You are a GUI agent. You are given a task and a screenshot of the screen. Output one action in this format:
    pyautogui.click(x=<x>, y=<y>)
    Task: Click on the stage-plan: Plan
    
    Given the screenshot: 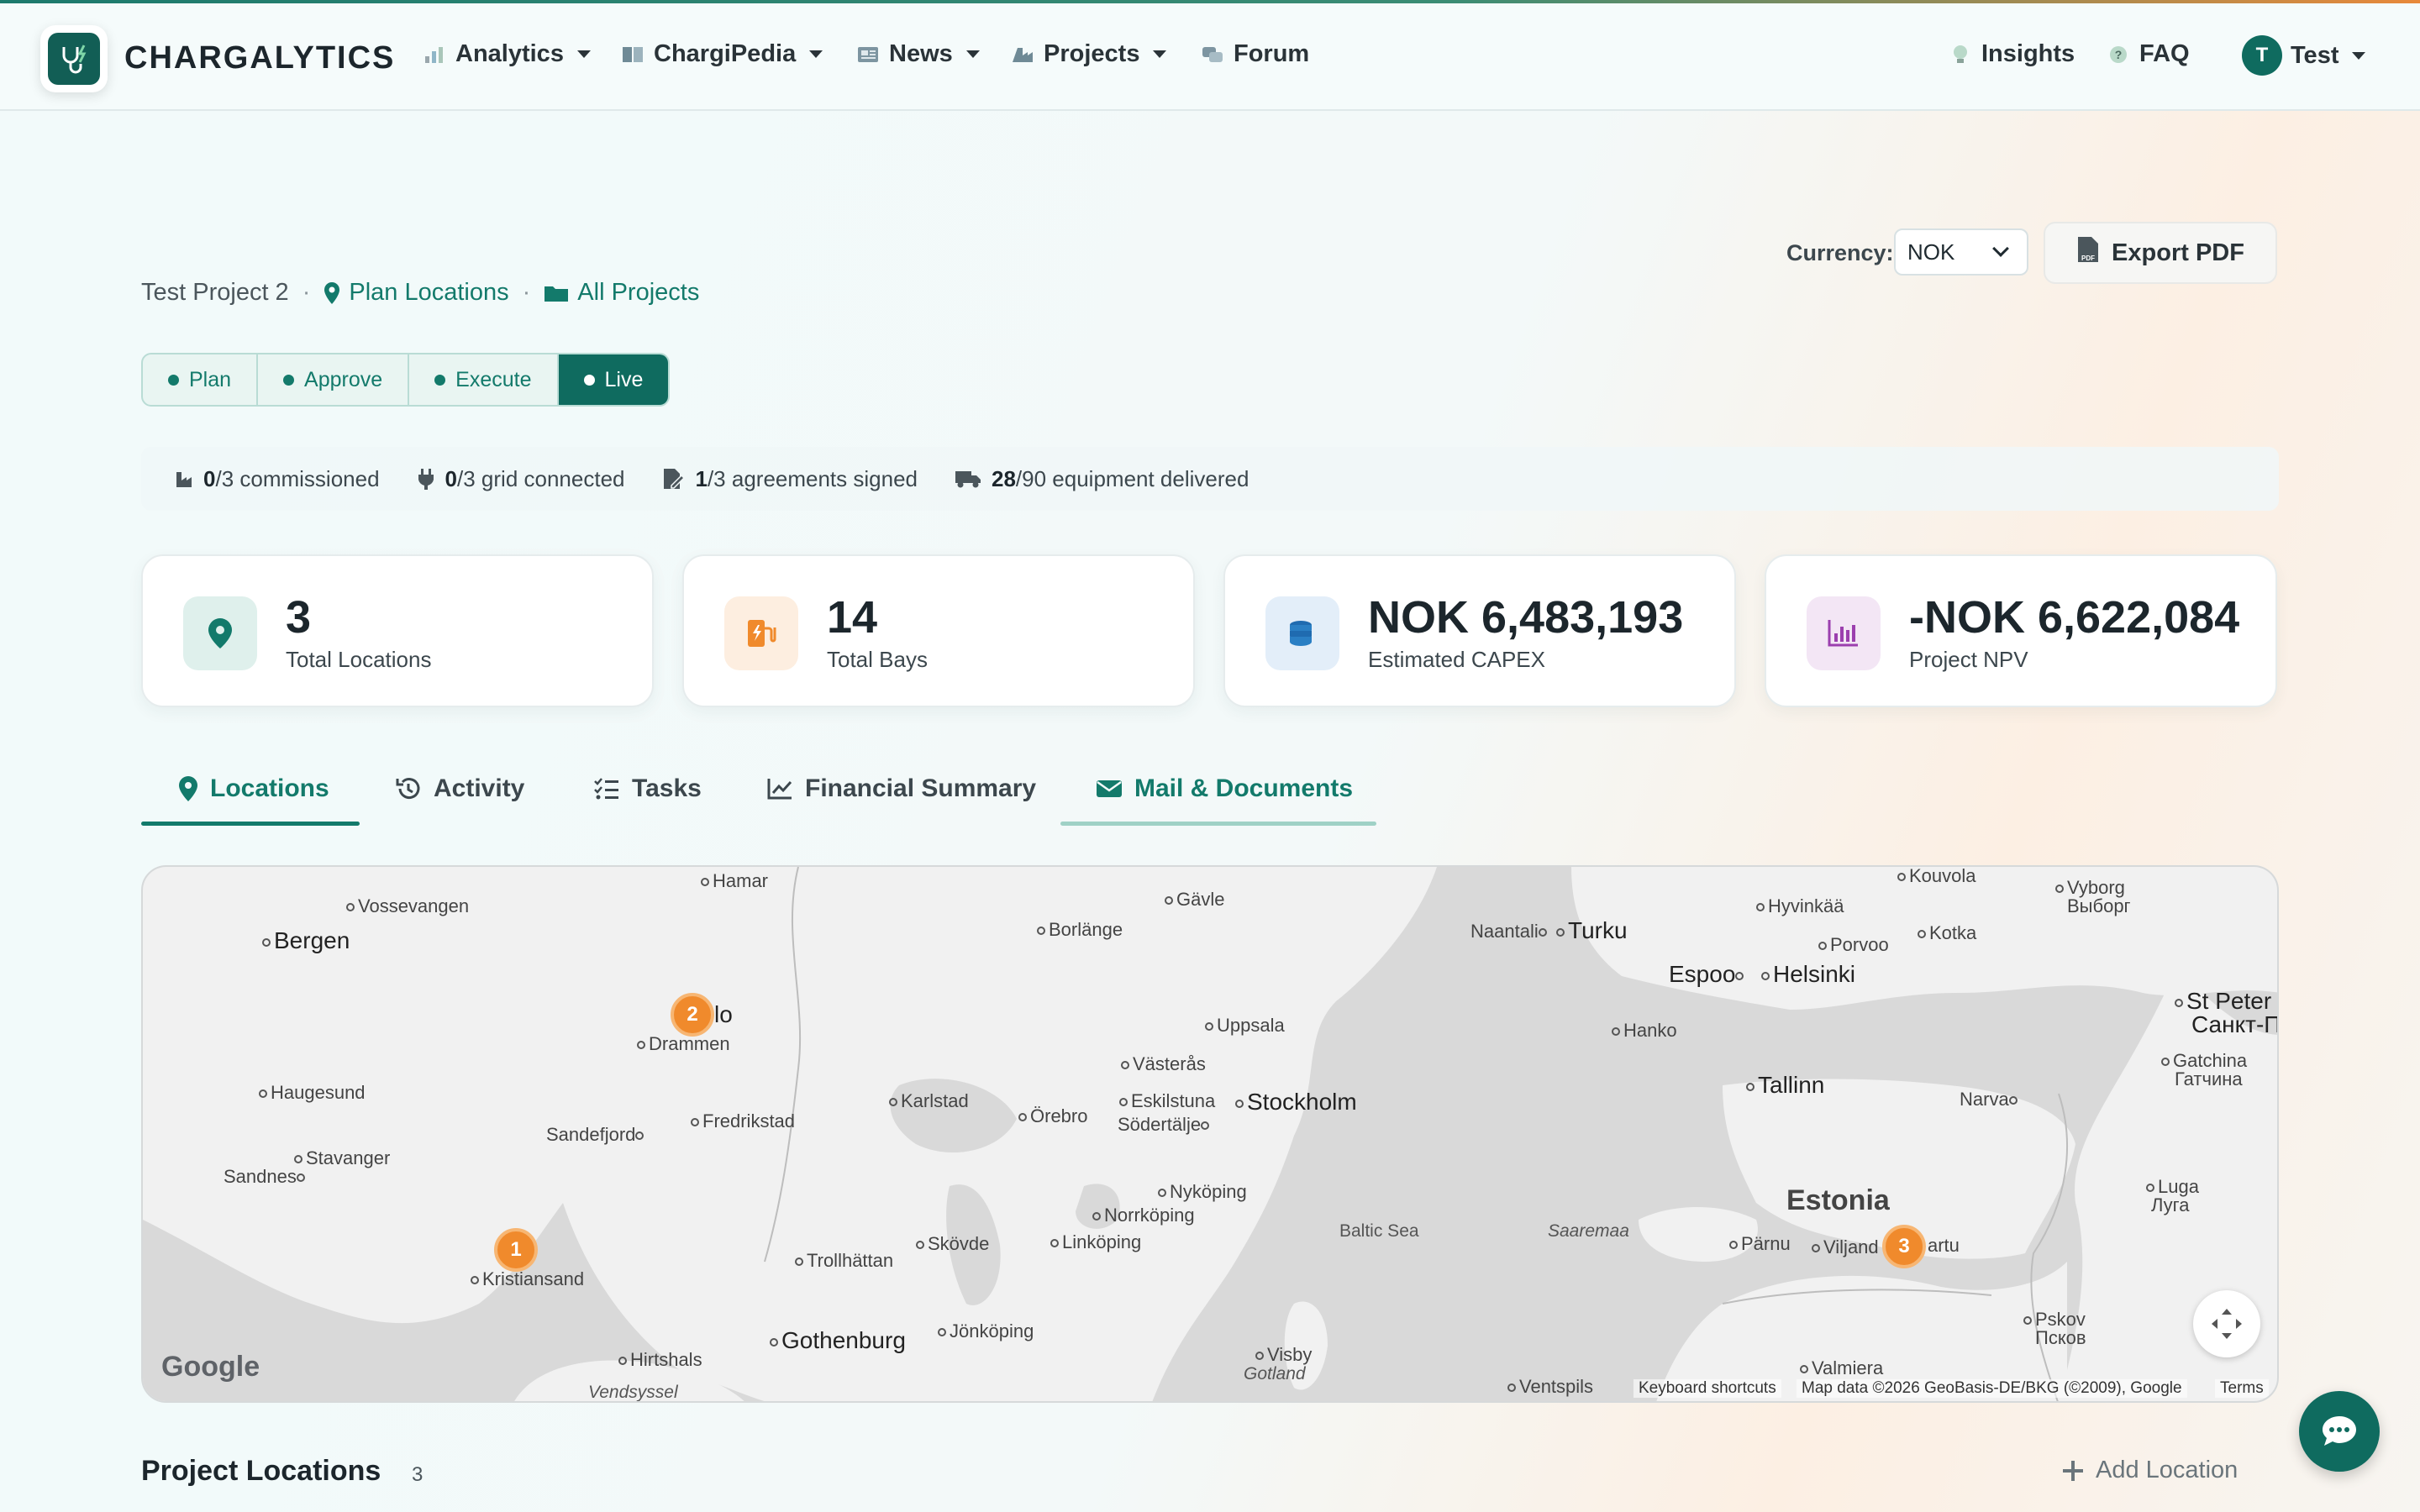 What is the action you would take?
    pyautogui.click(x=201, y=379)
    